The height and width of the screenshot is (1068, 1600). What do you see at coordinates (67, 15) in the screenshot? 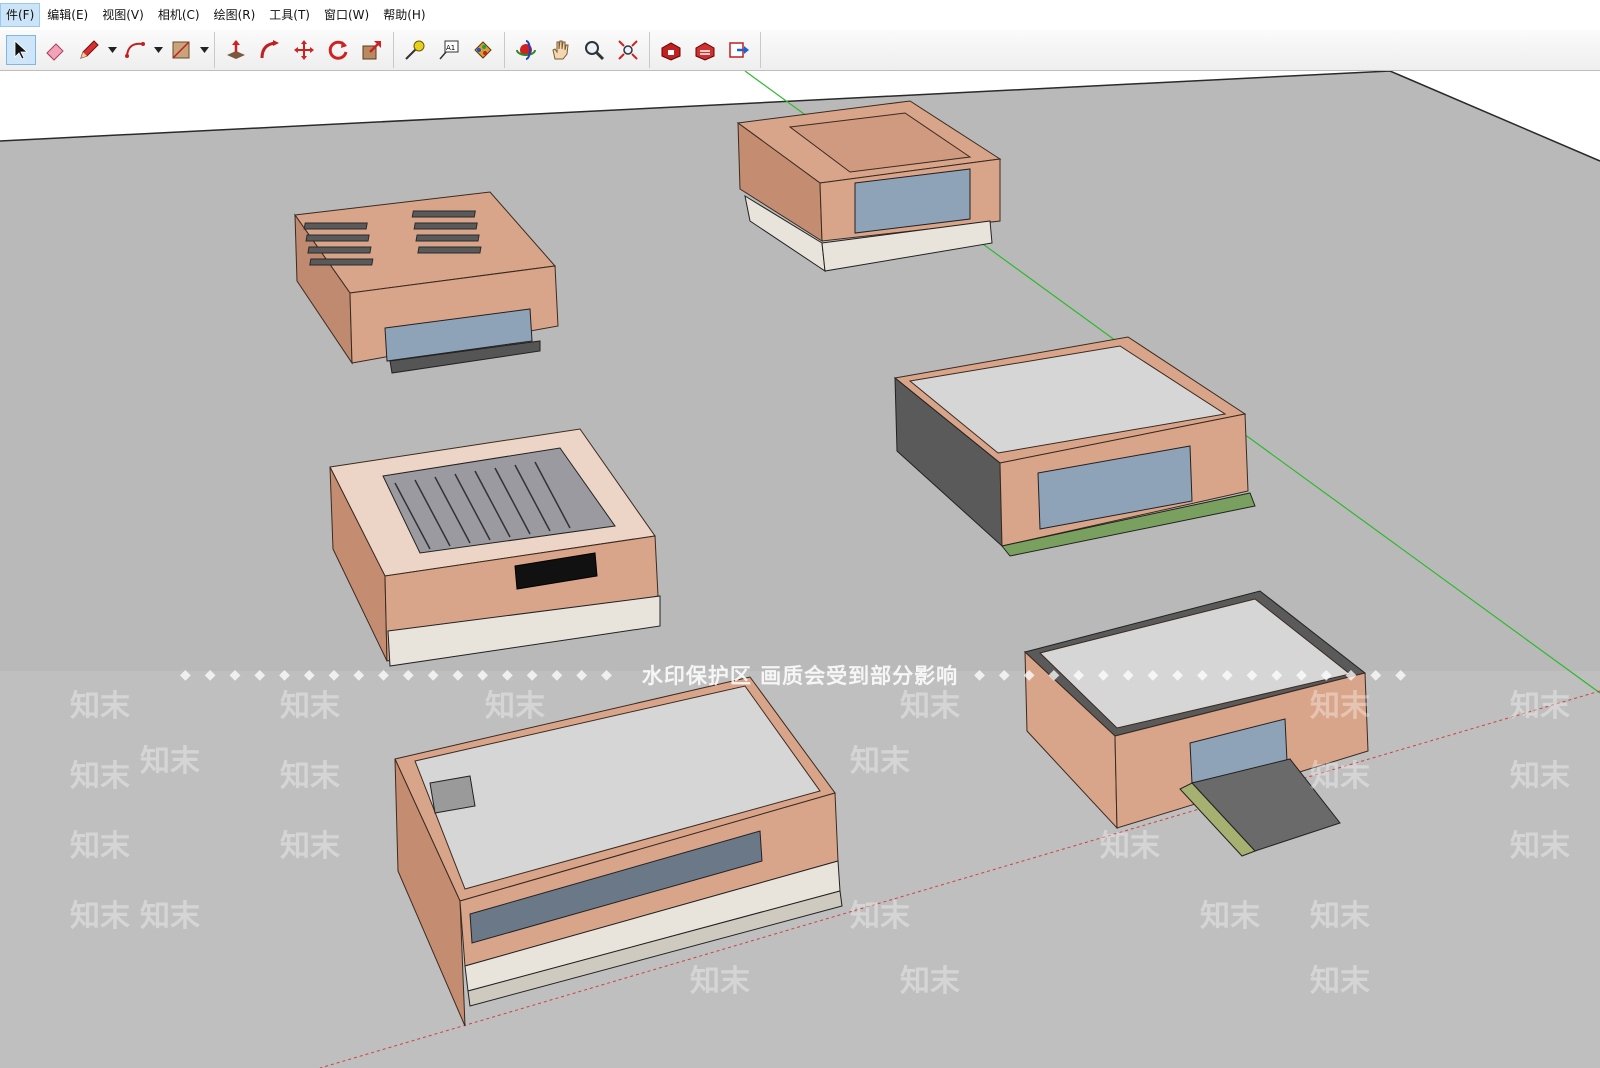
I see `menu-edit: 编辑(E)` at bounding box center [67, 15].